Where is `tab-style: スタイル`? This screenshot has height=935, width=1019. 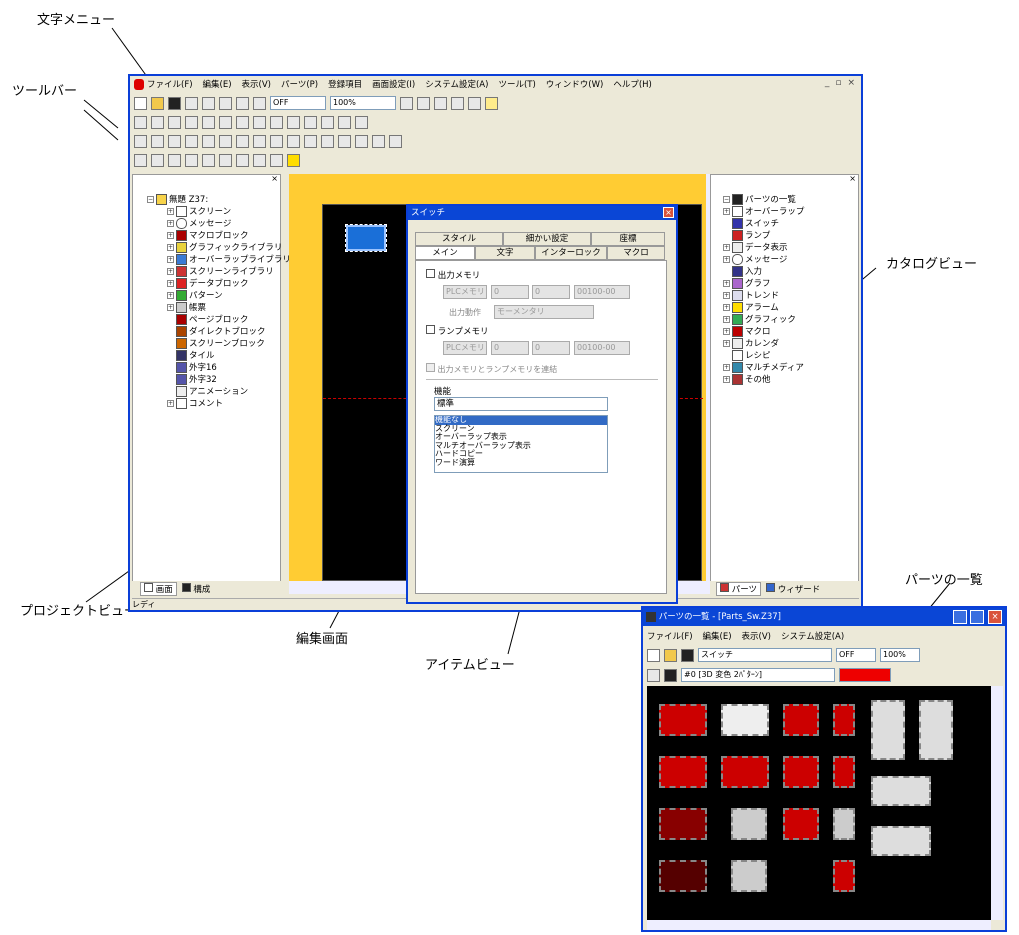 tab-style: スタイル is located at coordinates (459, 239).